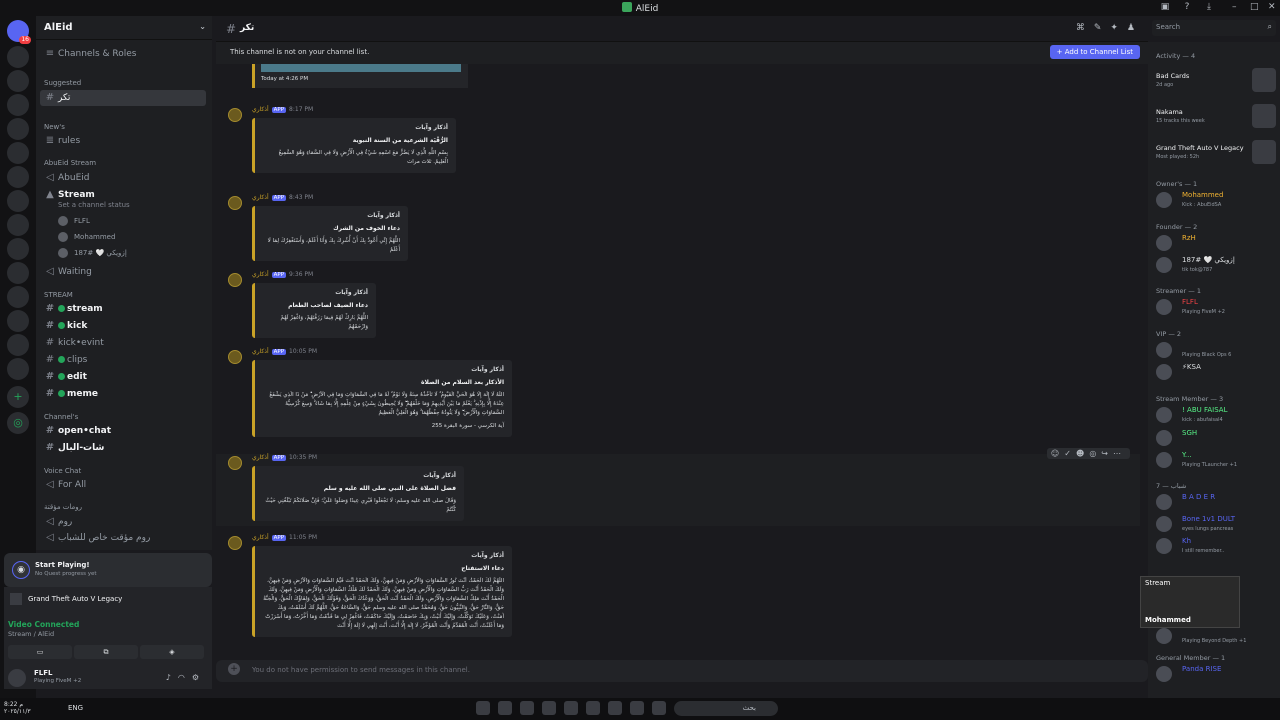 Image resolution: width=1280 pixels, height=720 pixels. What do you see at coordinates (1118, 28) in the screenshot?
I see `pin-icon: ✦` at bounding box center [1118, 28].